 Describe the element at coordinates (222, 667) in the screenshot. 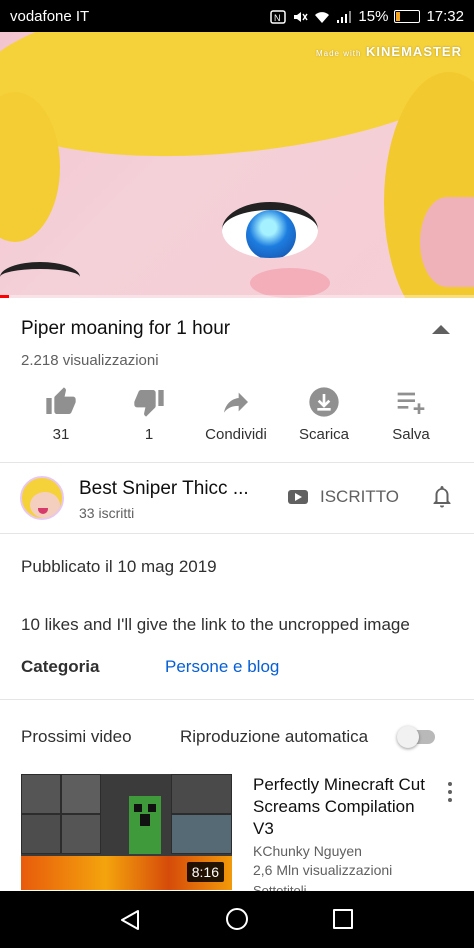

I see `category-link: Persone e blog` at that location.